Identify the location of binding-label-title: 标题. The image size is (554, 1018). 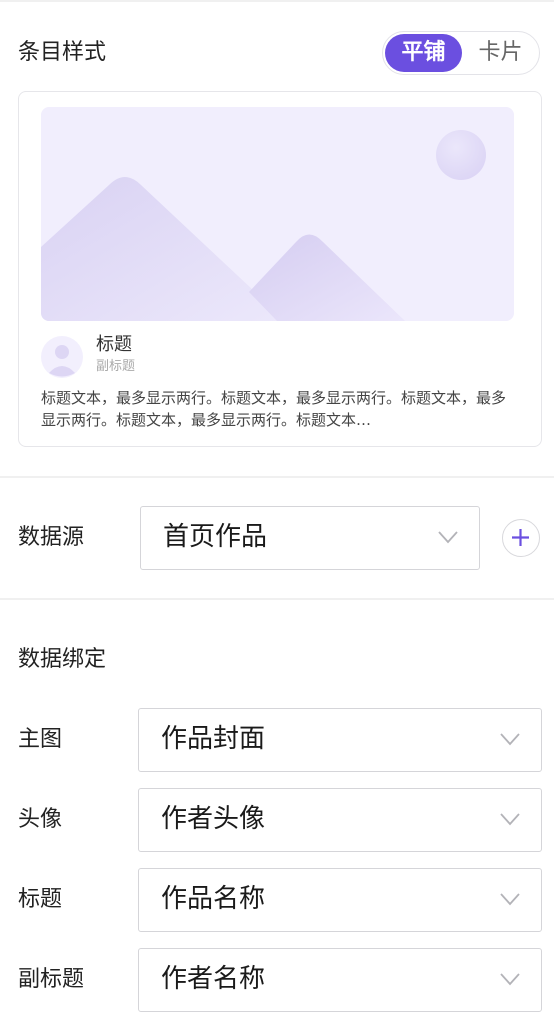
(40, 899).